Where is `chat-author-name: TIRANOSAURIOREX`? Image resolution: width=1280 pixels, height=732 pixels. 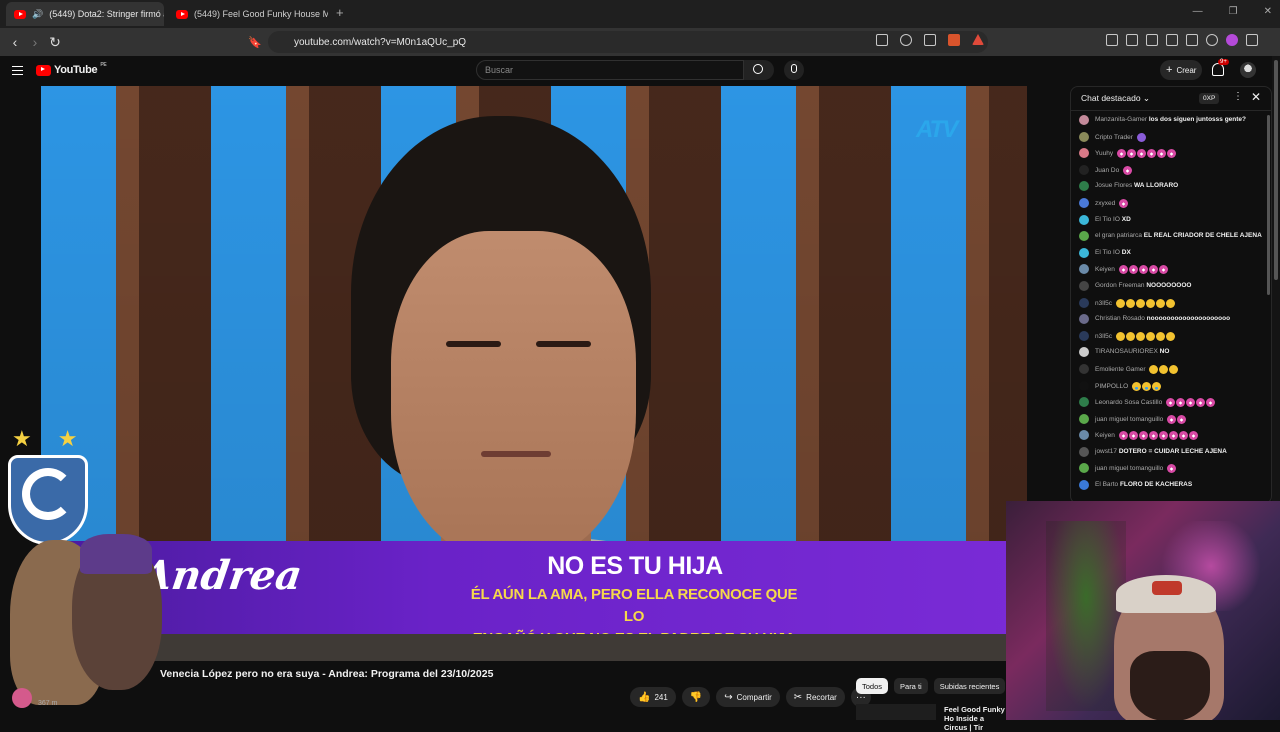 chat-author-name: TIRANOSAURIOREX is located at coordinates (1126, 351).